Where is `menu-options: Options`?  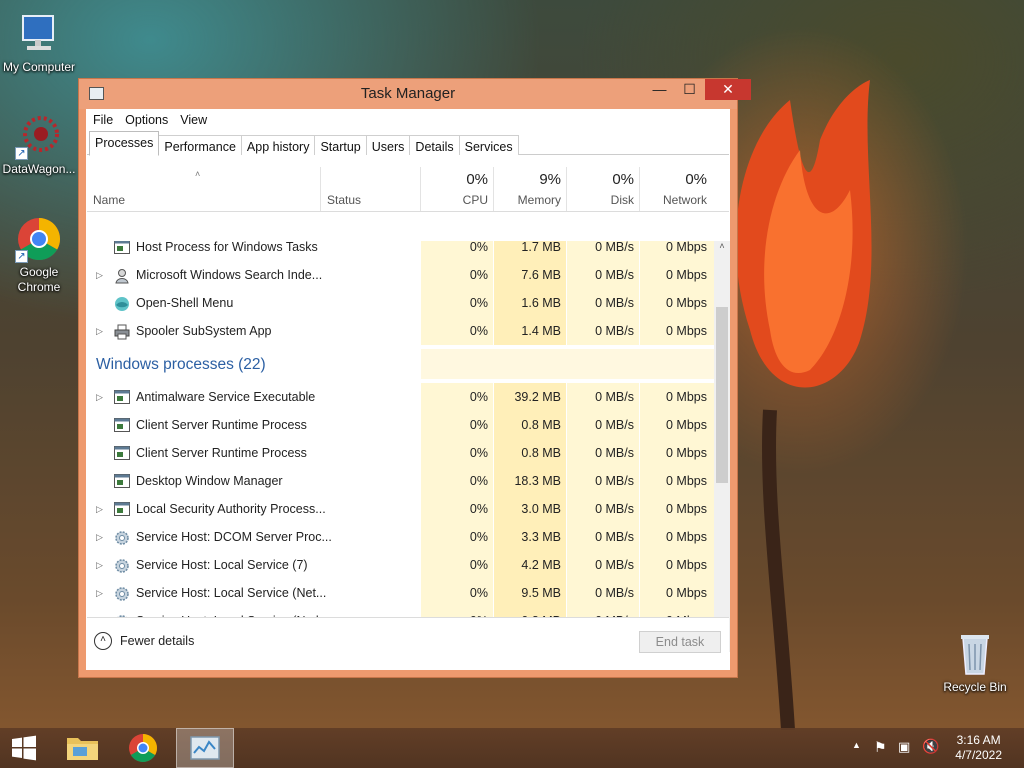 menu-options: Options is located at coordinates (146, 120).